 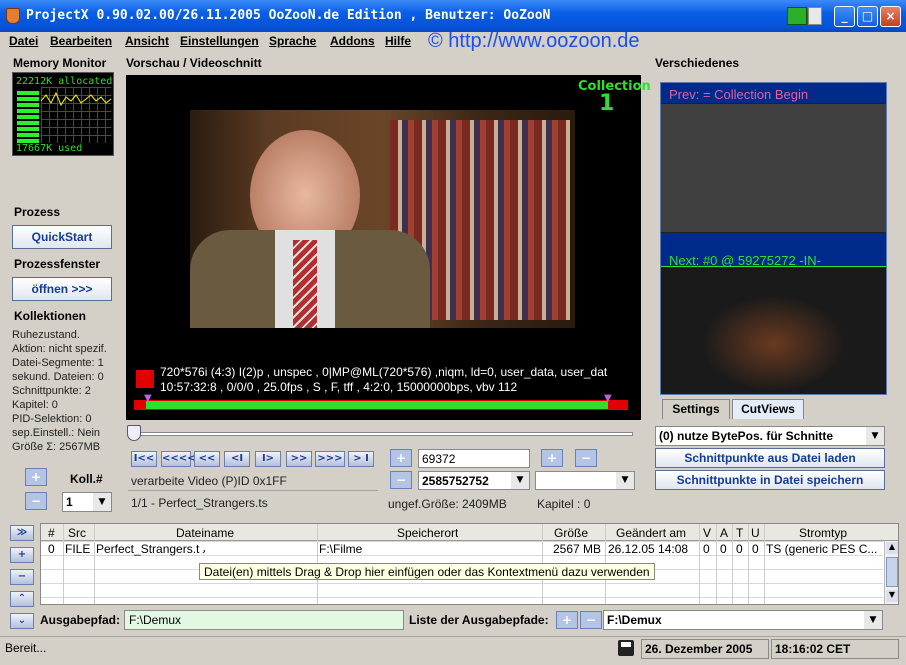 I want to click on output-list-label: Liste der Ausgabepfade:, so click(x=479, y=620).